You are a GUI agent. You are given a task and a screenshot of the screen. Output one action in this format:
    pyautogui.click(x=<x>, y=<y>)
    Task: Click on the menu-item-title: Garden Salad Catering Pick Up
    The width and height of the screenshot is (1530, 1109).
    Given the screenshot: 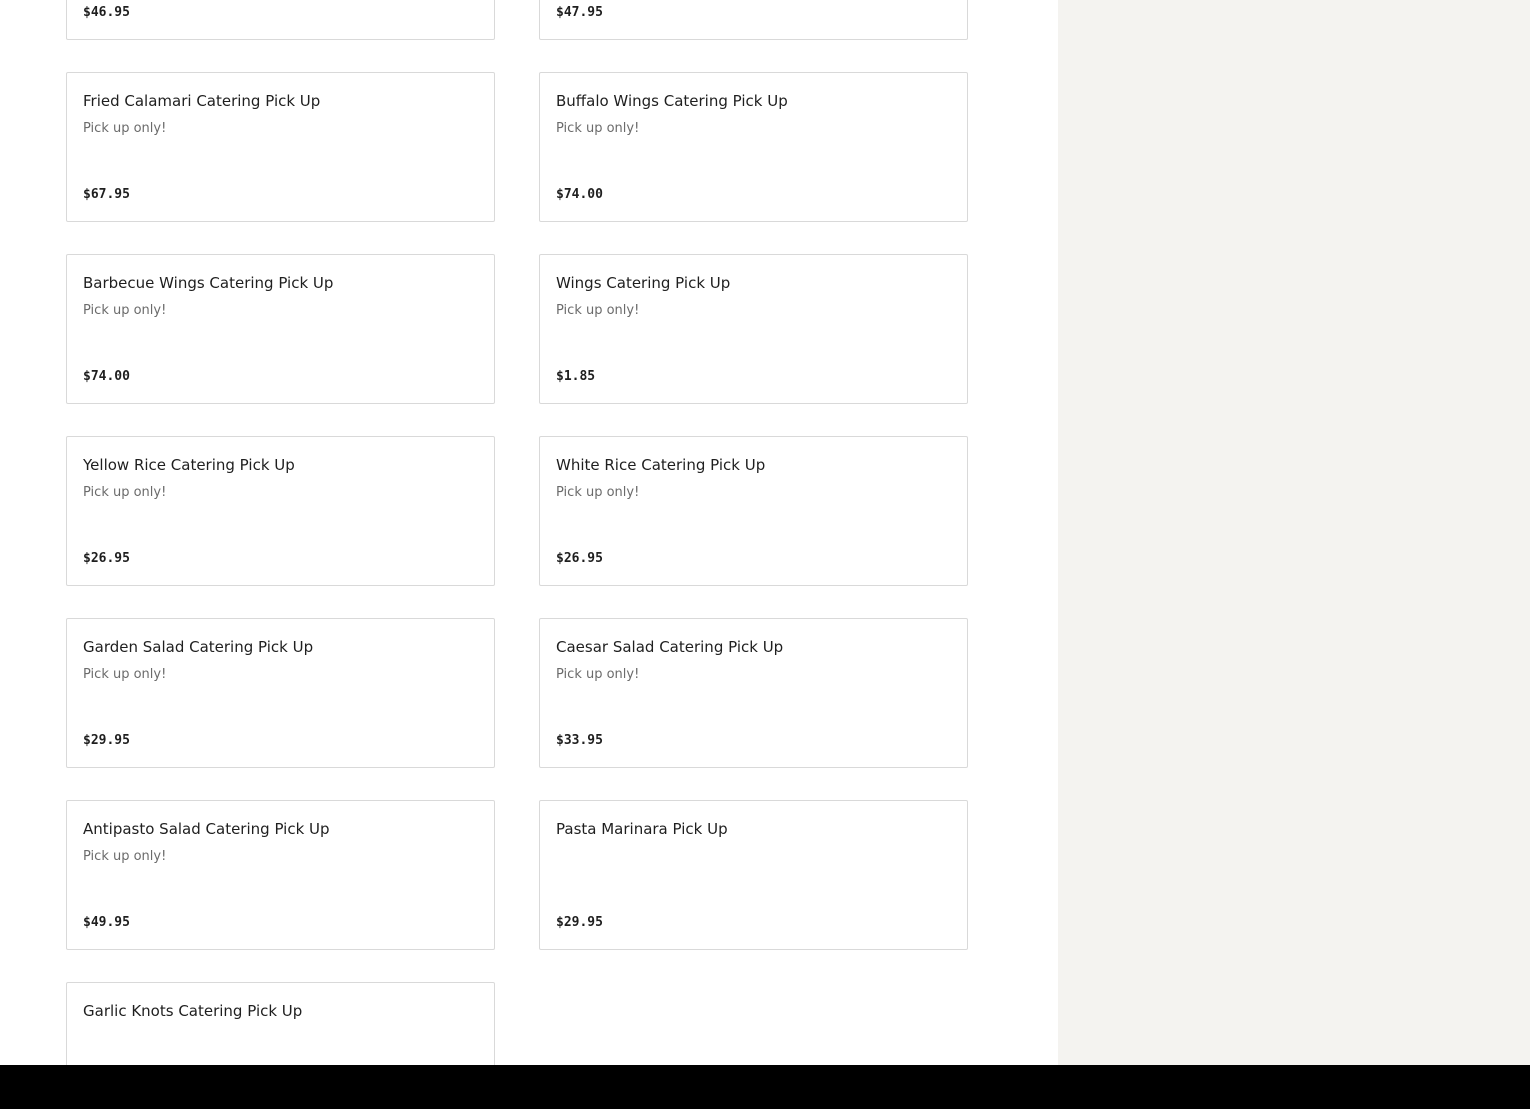 What is the action you would take?
    pyautogui.click(x=198, y=647)
    